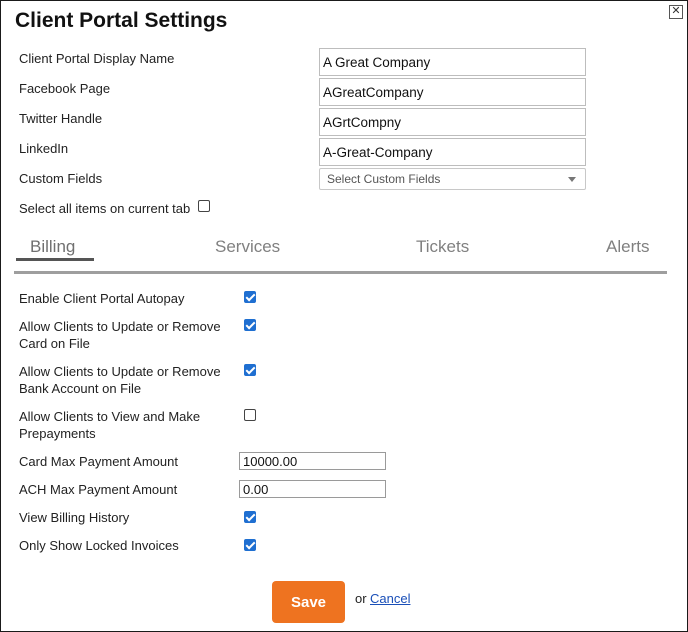 Image resolution: width=688 pixels, height=632 pixels. Describe the element at coordinates (676, 12) in the screenshot. I see `close-icon: ✕` at that location.